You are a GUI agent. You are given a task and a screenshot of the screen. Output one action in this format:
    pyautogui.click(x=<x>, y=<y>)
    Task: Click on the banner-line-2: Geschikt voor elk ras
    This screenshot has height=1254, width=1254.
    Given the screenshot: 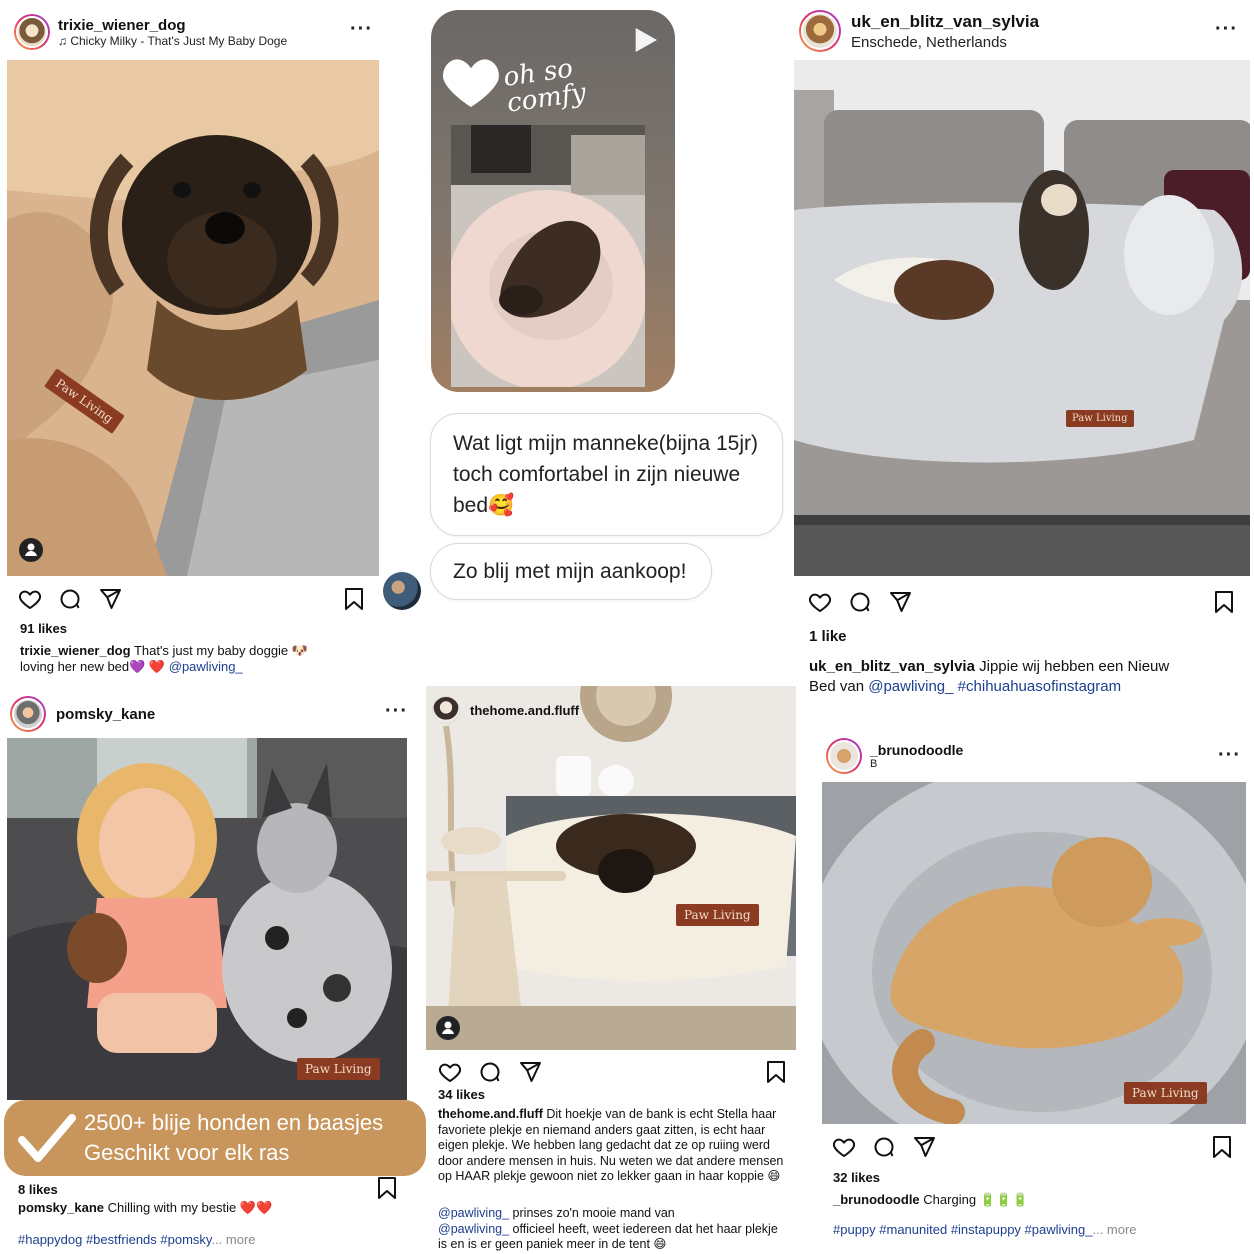 What is the action you would take?
    pyautogui.click(x=187, y=1152)
    